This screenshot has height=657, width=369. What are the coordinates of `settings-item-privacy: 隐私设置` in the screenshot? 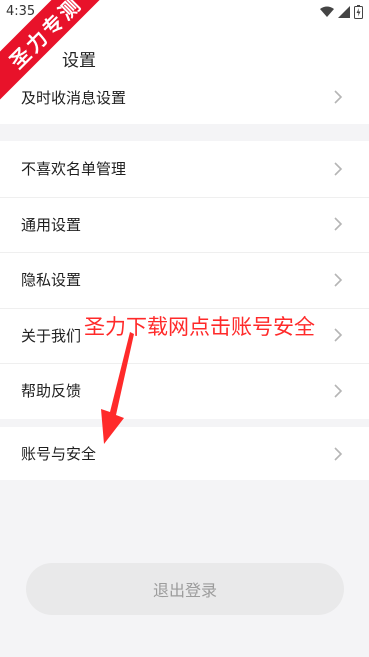 It's located at (184, 280).